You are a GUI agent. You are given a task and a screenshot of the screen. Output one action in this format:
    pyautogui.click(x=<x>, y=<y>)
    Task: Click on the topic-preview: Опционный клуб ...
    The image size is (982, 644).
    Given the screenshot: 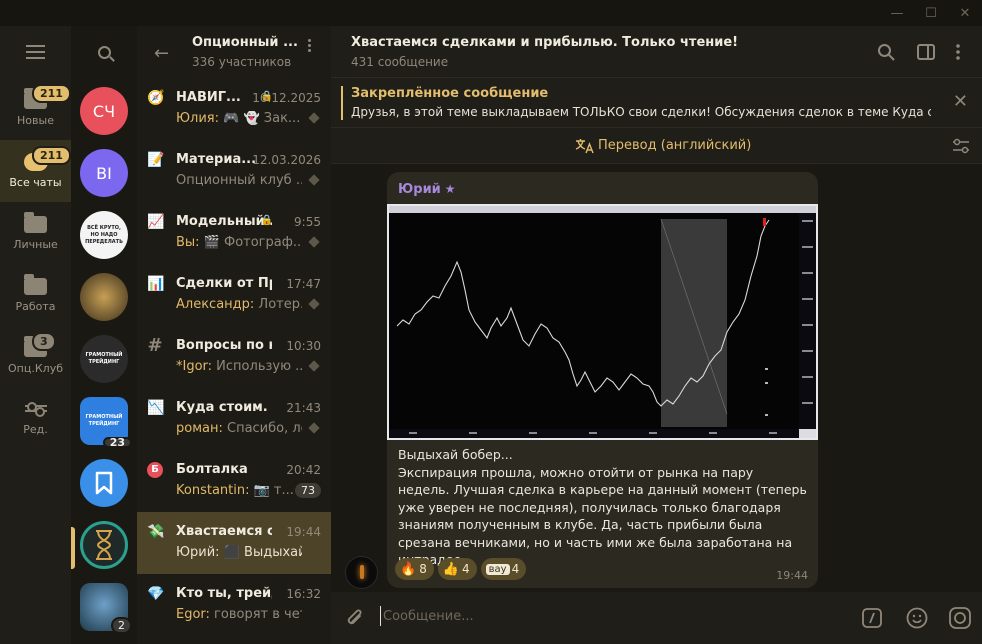 What is the action you would take?
    pyautogui.click(x=239, y=180)
    